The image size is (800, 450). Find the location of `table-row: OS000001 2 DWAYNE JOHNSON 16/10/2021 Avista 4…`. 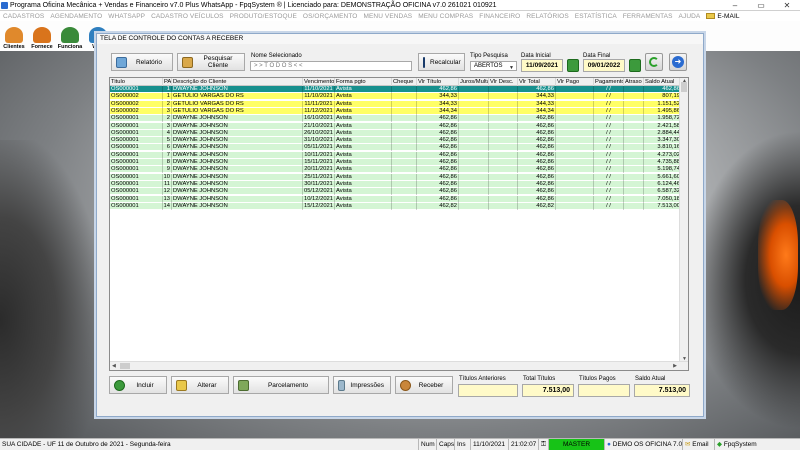

table-row: OS000001 2 DWAYNE JOHNSON 16/10/2021 Avista 4… is located at coordinates (398, 119).